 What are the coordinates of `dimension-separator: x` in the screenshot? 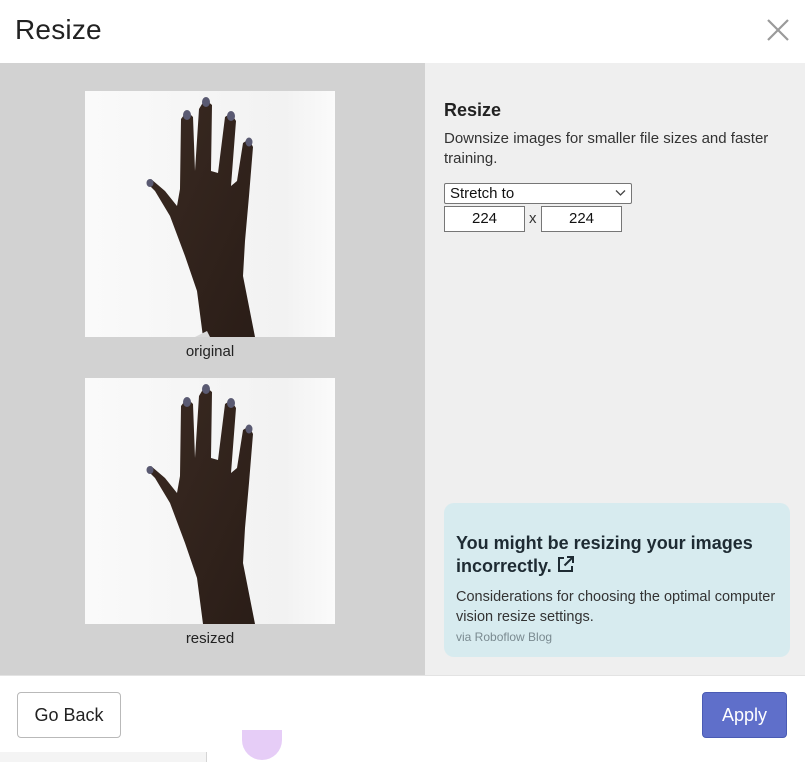 It's located at (533, 218).